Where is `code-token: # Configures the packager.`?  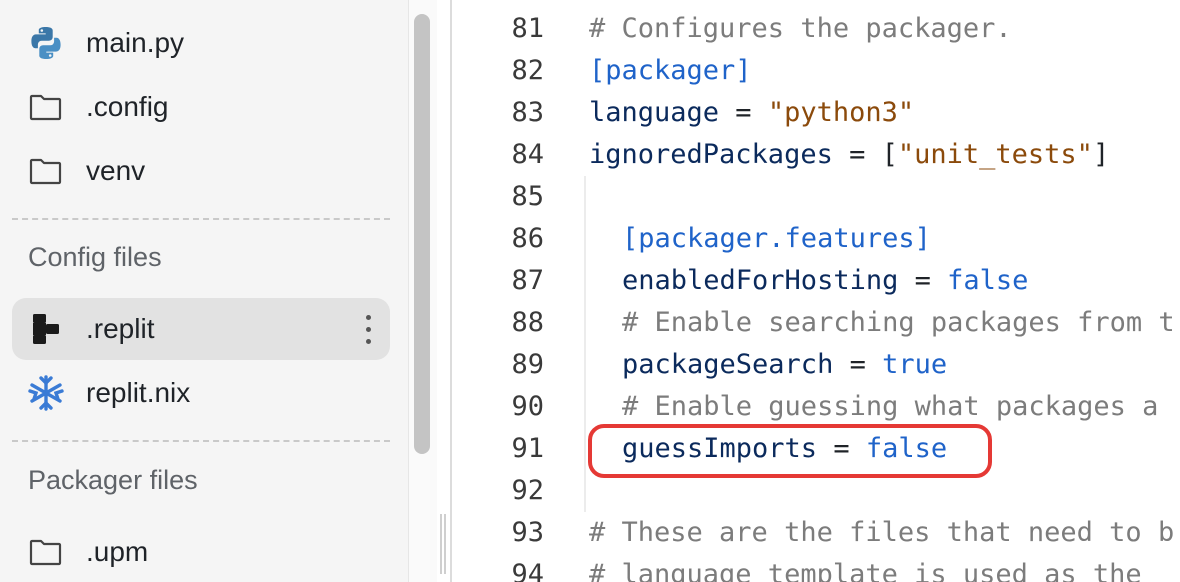 code-token: # Configures the packager. is located at coordinates (800, 28).